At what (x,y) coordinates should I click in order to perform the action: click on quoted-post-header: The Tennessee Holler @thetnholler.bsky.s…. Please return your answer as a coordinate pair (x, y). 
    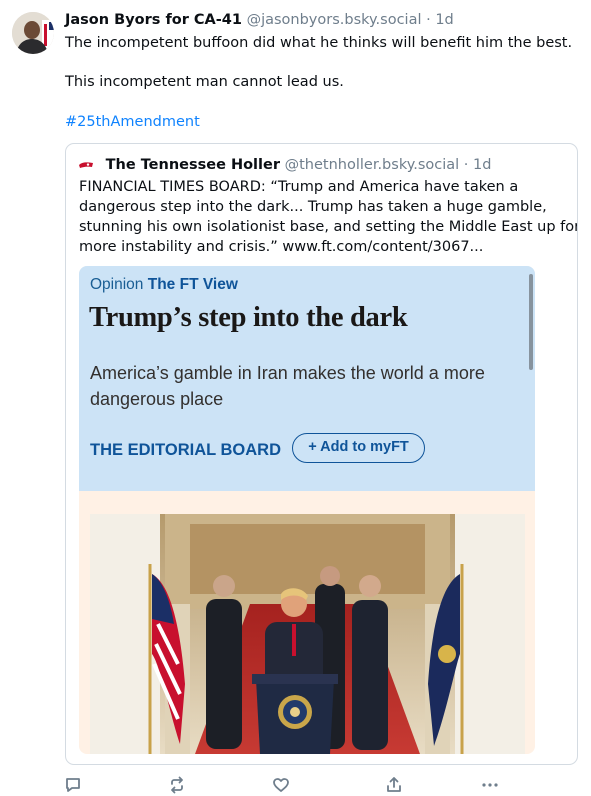
    Looking at the image, I should click on (285, 165).